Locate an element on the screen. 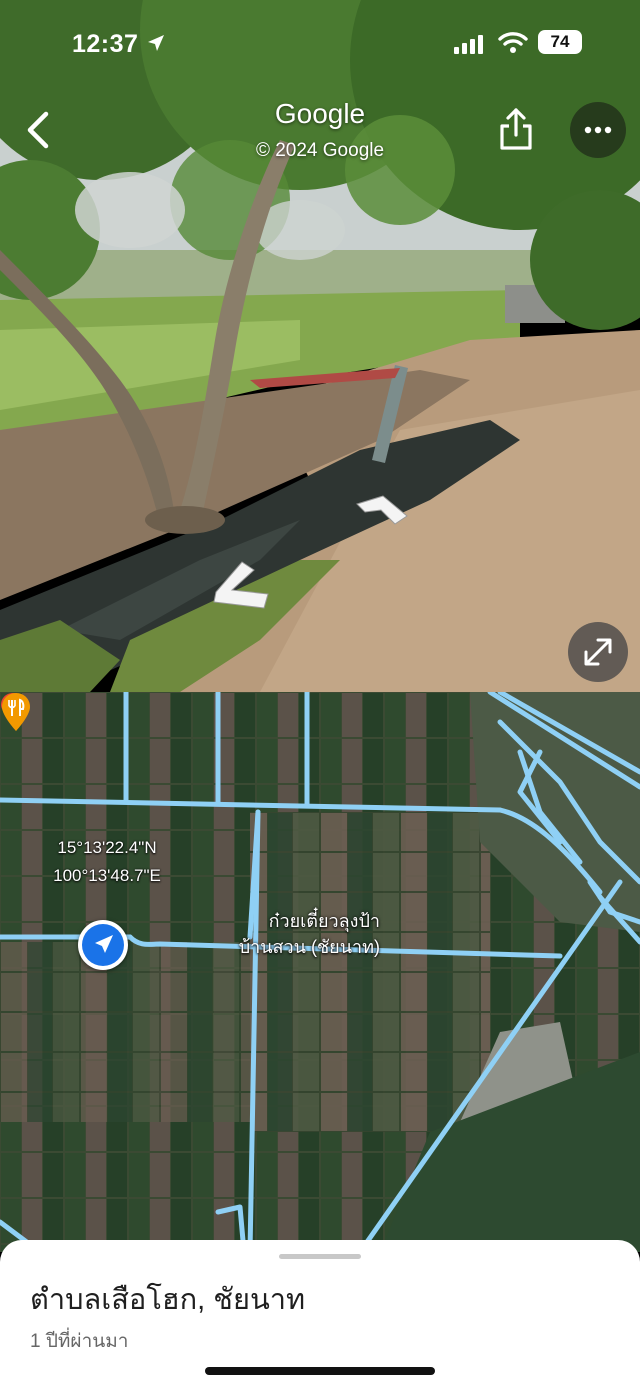 This screenshot has height=1386, width=640. poi-label: ก๋วยเตี๋ยวลุงป้า บ้านสวน (ชัยนาท) is located at coordinates (295, 934).